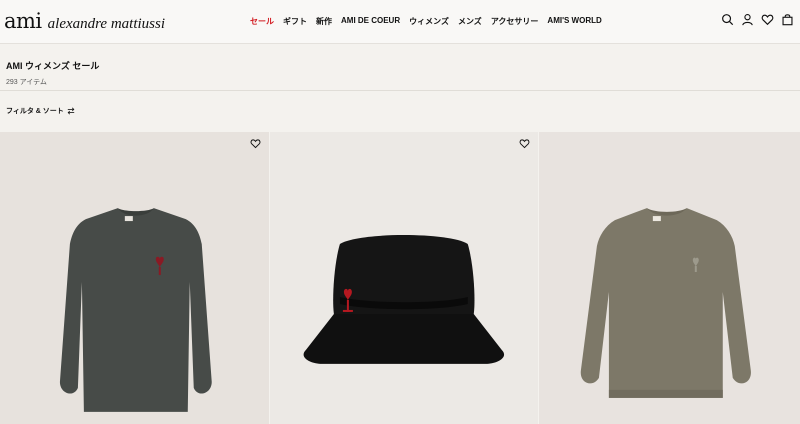  I want to click on filter-sort-label: フィルタ & ソート, so click(35, 111).